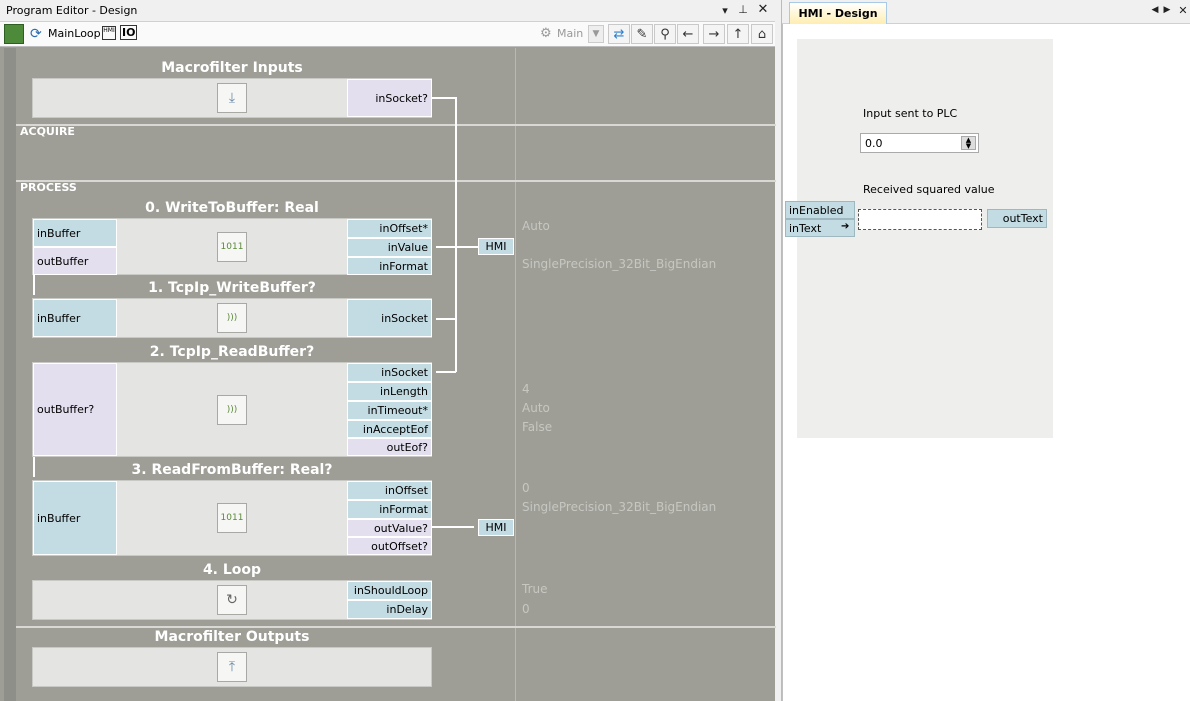 Image resolution: width=1190 pixels, height=701 pixels. I want to click on hmi-input-port: inEnabled, so click(820, 210).